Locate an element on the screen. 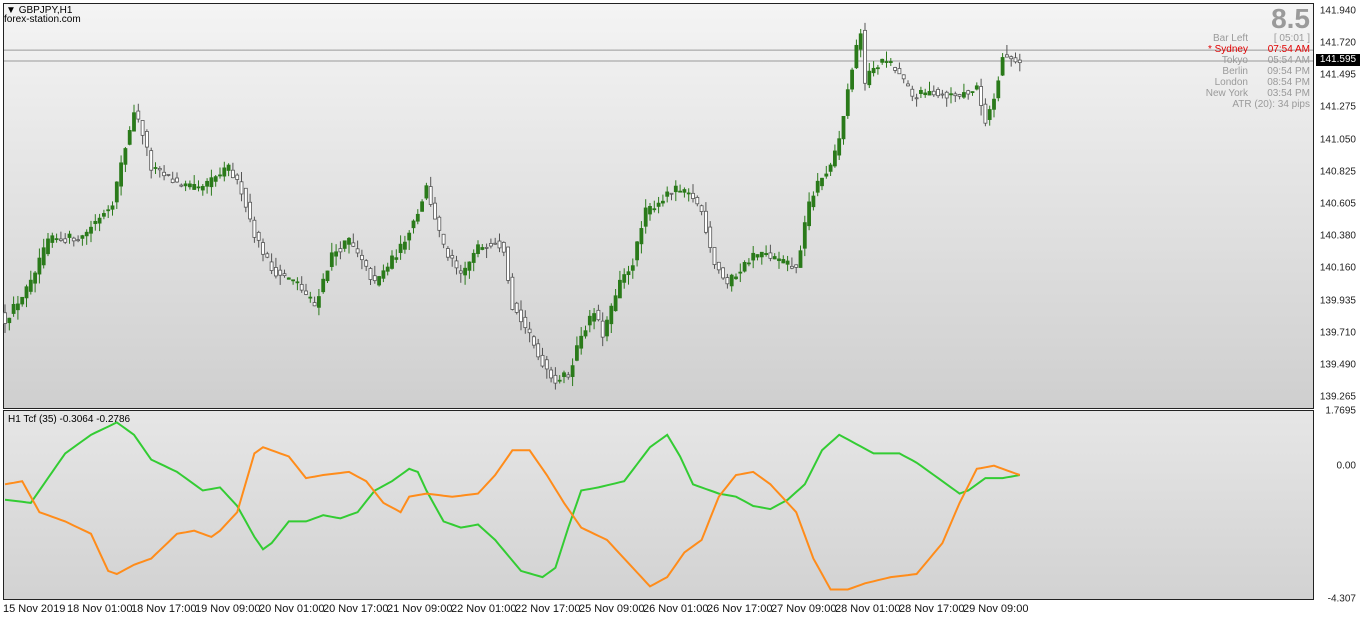  price-tick-label: 139.265 is located at coordinates (1337, 397).